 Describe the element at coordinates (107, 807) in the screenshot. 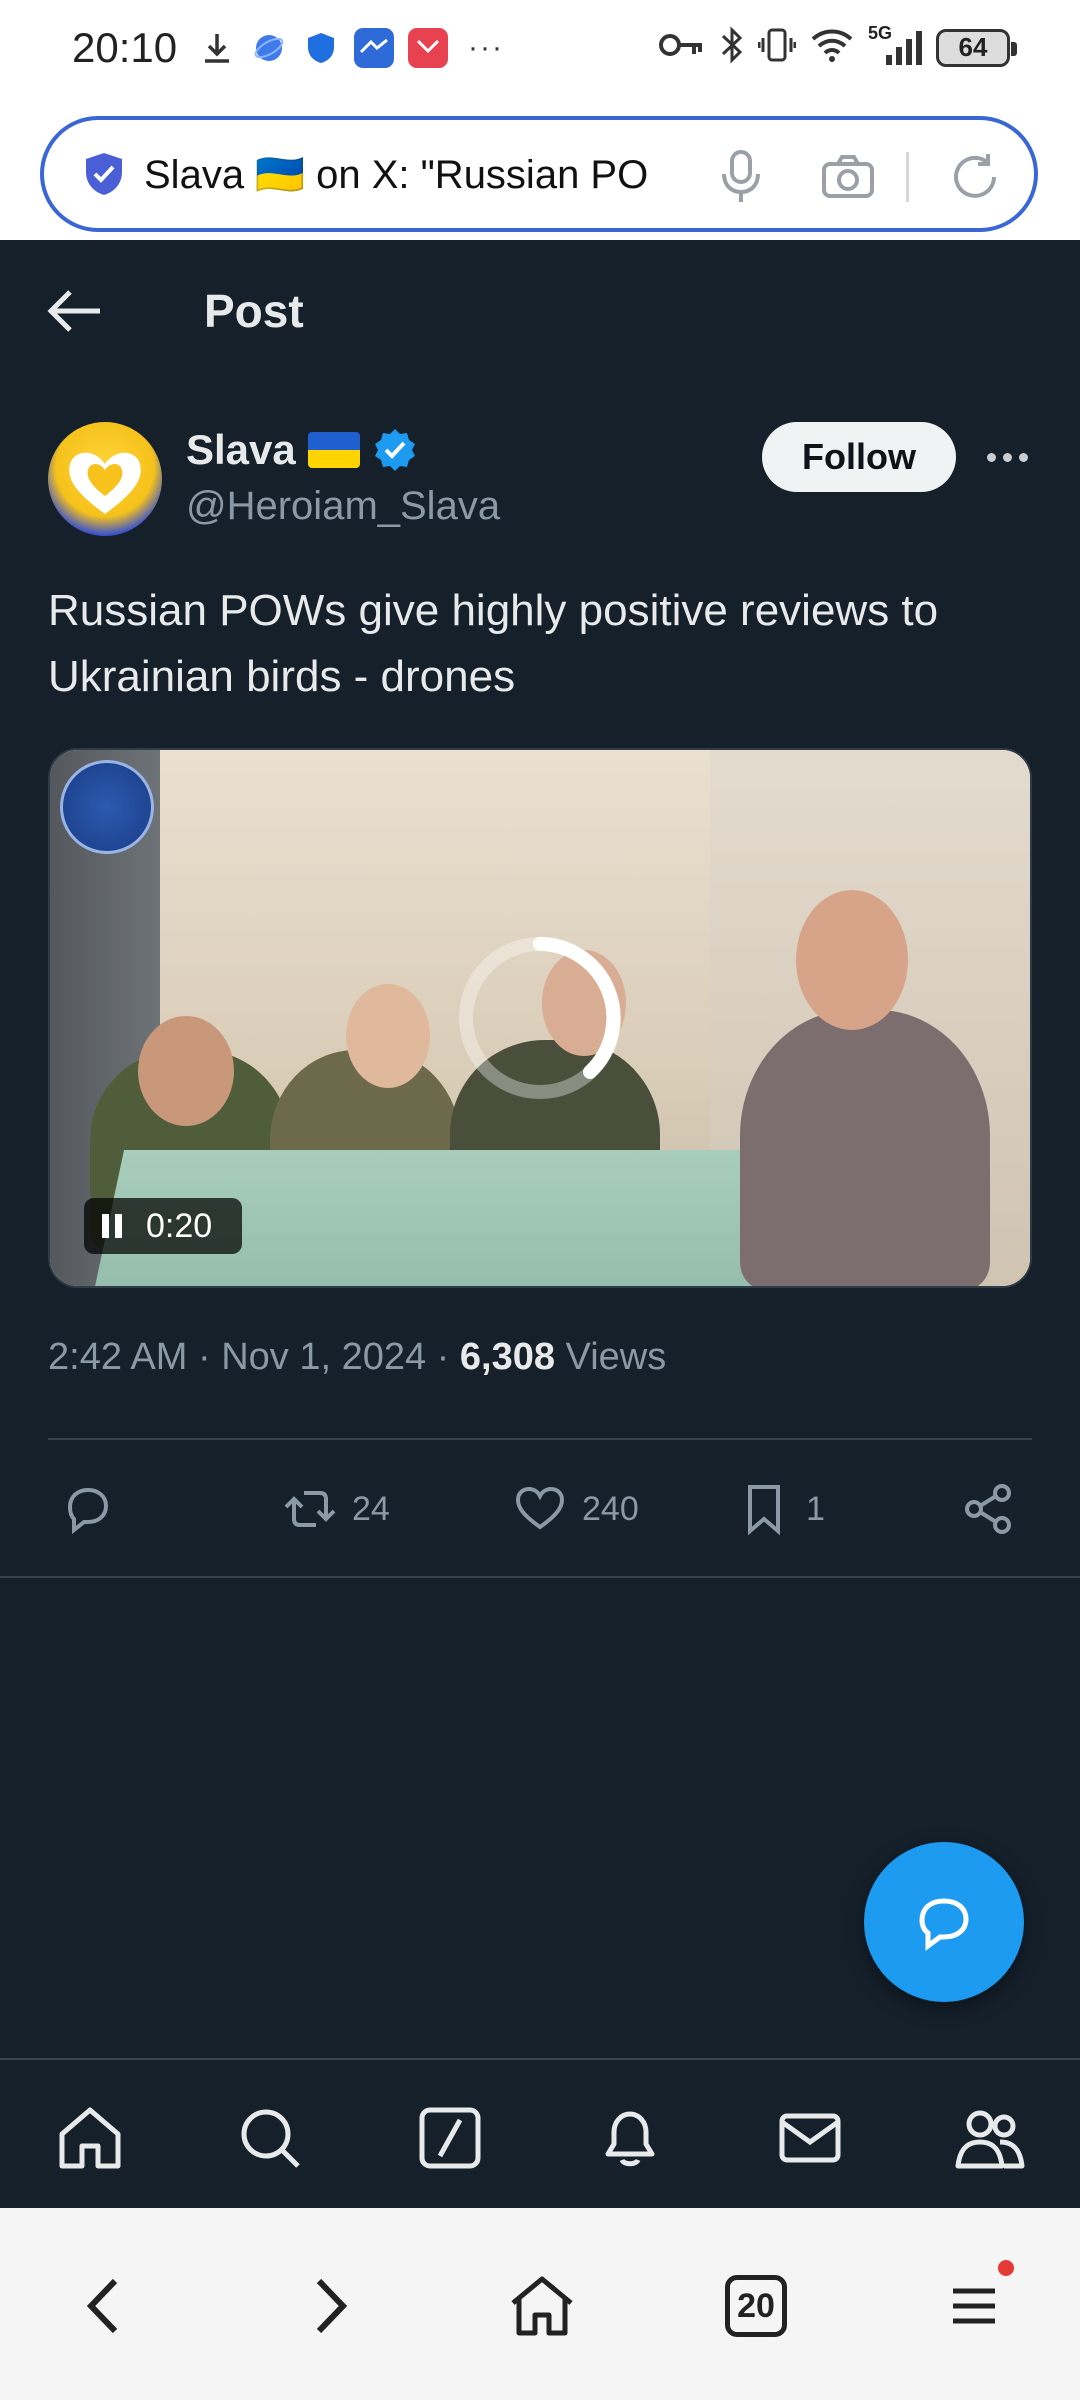

I see `channel-logo-icon` at that location.